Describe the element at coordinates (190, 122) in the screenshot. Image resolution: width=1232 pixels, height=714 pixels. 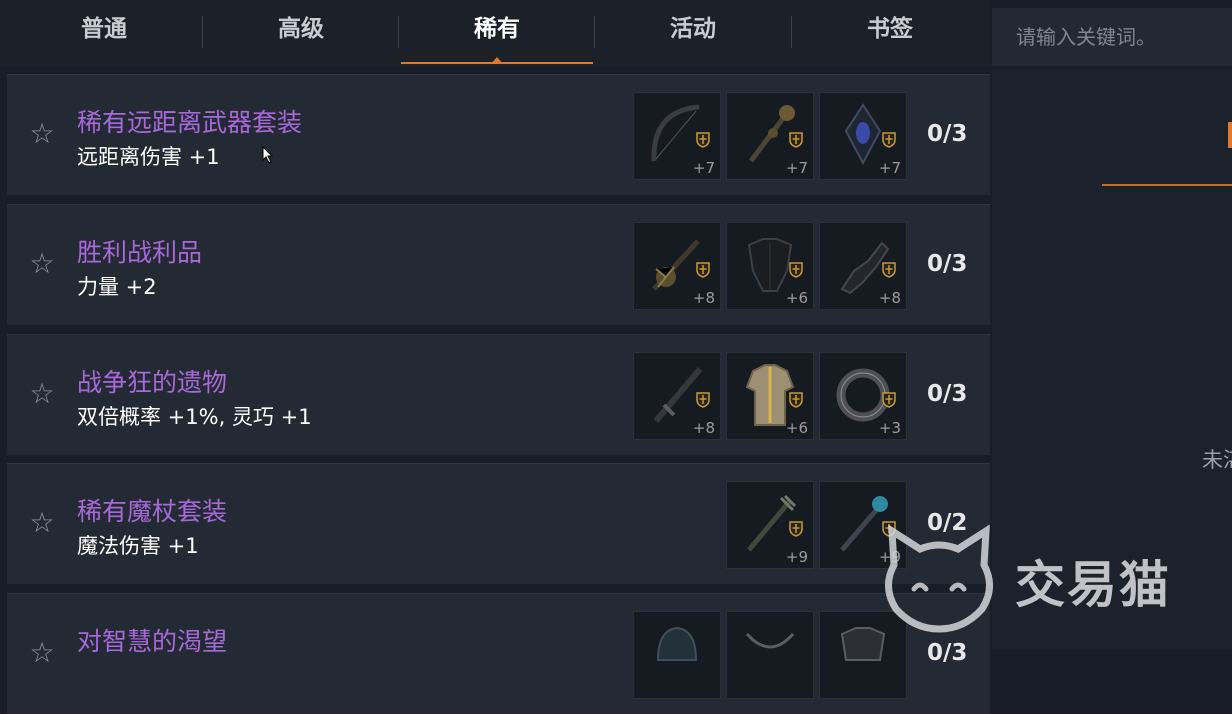
I see `set-title: 稀有远距离武器套装` at that location.